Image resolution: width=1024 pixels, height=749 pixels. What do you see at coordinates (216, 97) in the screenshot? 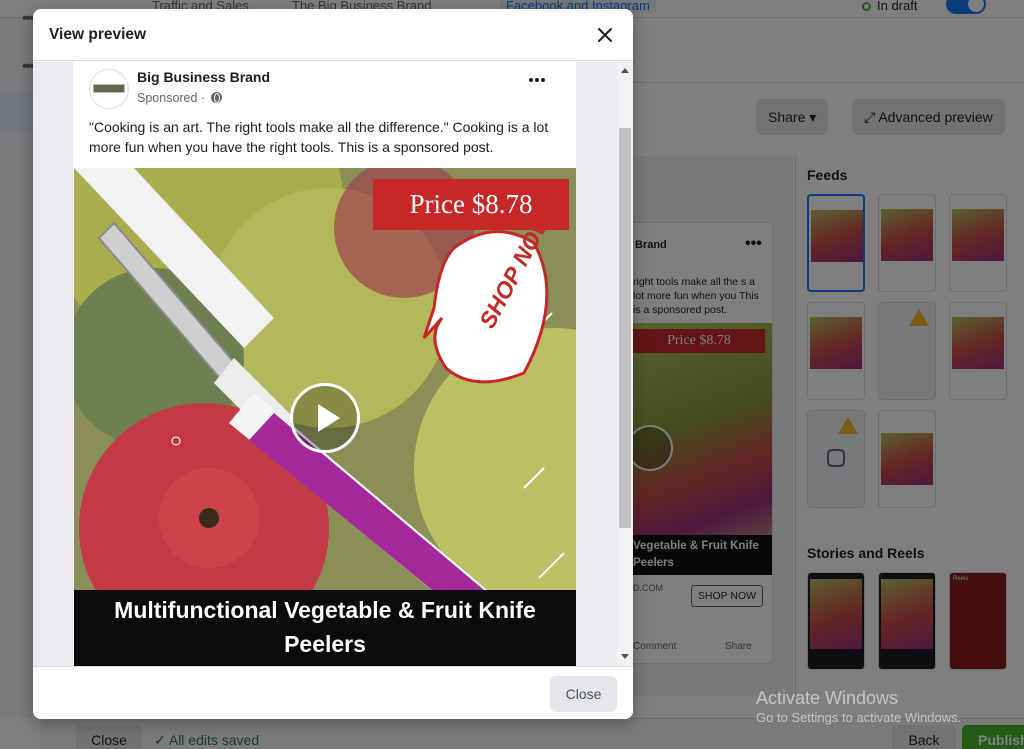
I see `globe-icon` at bounding box center [216, 97].